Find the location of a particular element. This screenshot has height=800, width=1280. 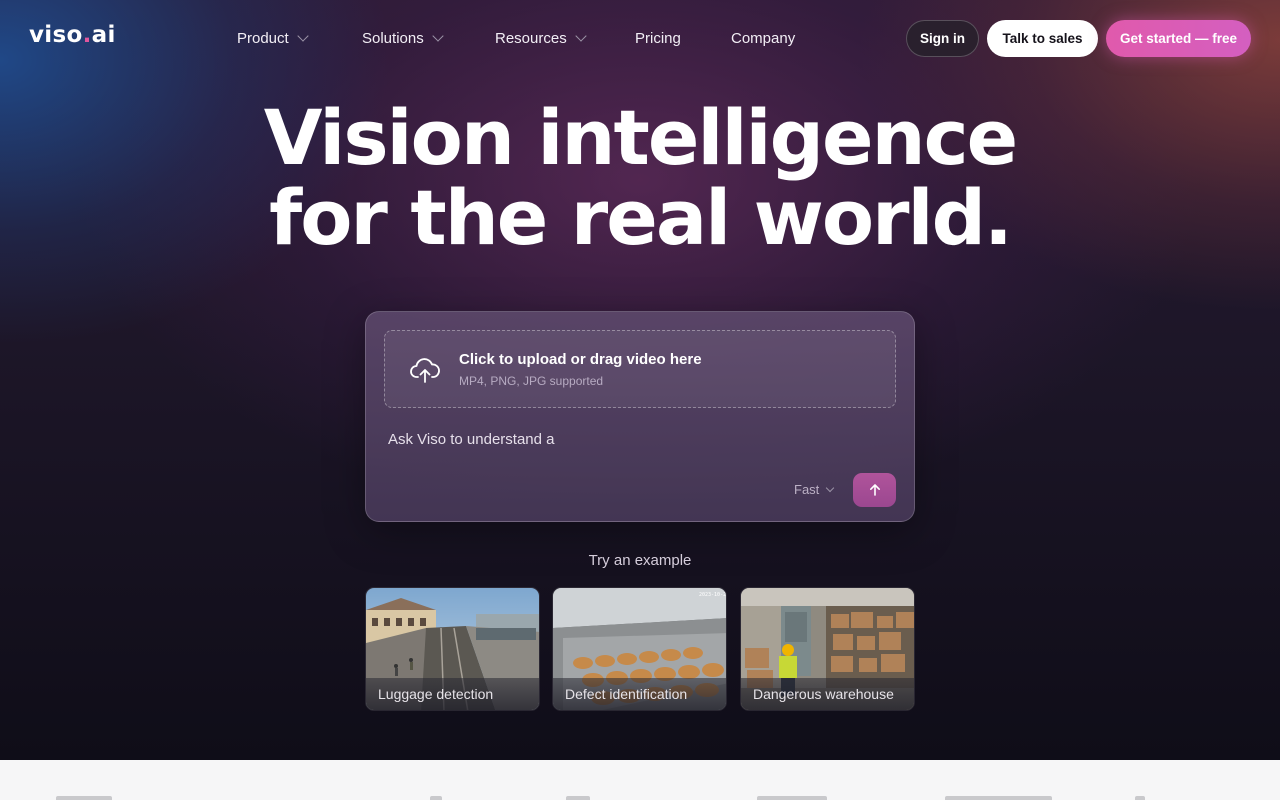

nav-product-label: Product is located at coordinates (263, 38).